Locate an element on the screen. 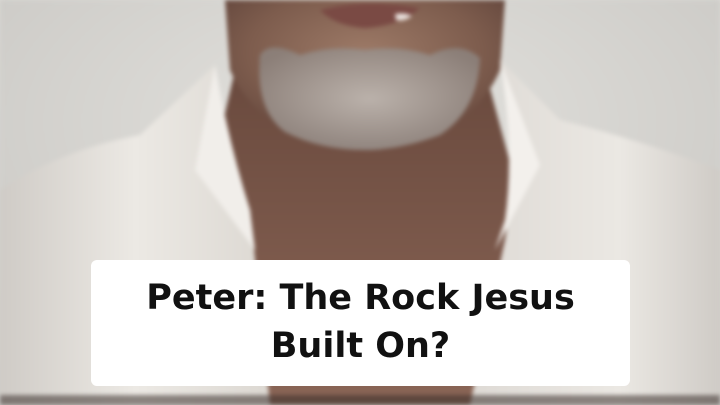  caption-line-1: Peter: The Rock Jesus is located at coordinates (360, 298).